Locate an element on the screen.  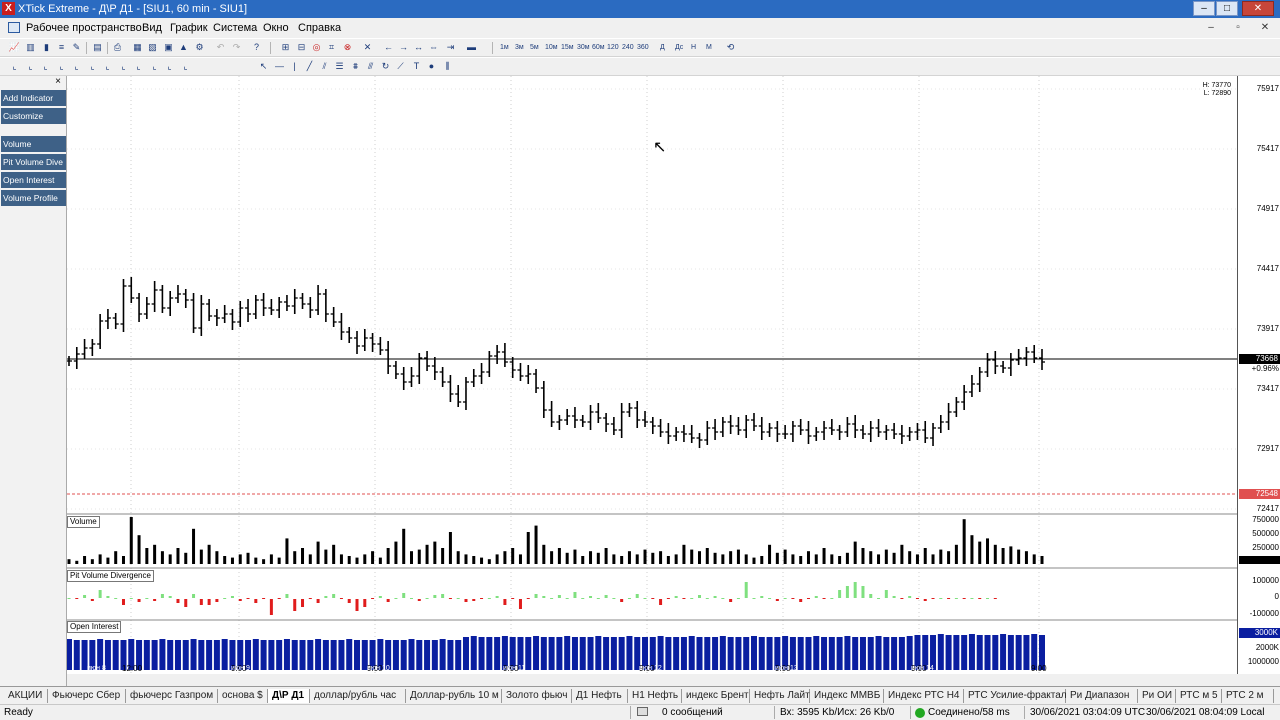
indicator-pit-volume: Pit Volume Dive is located at coordinates (33, 162).